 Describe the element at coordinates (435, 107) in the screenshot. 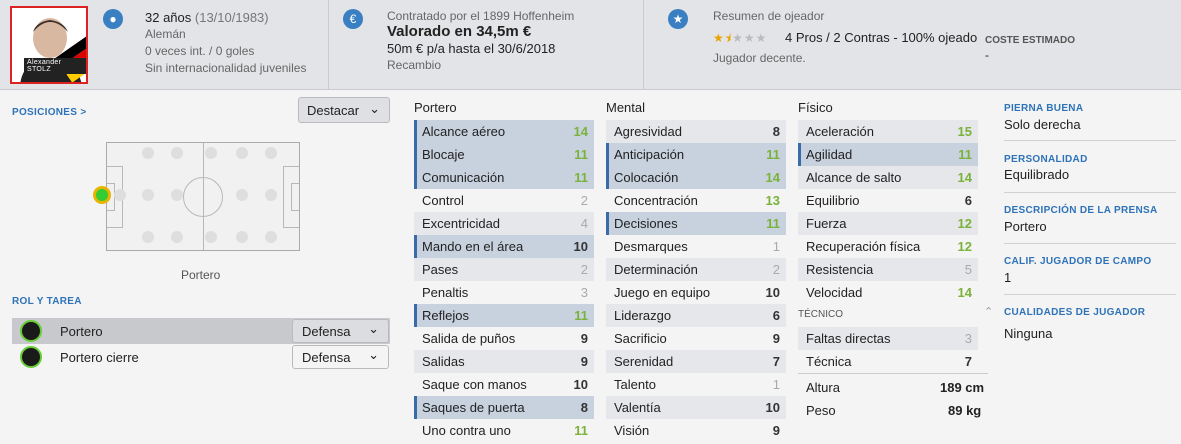

I see `goalkeeping-header: Portero` at that location.